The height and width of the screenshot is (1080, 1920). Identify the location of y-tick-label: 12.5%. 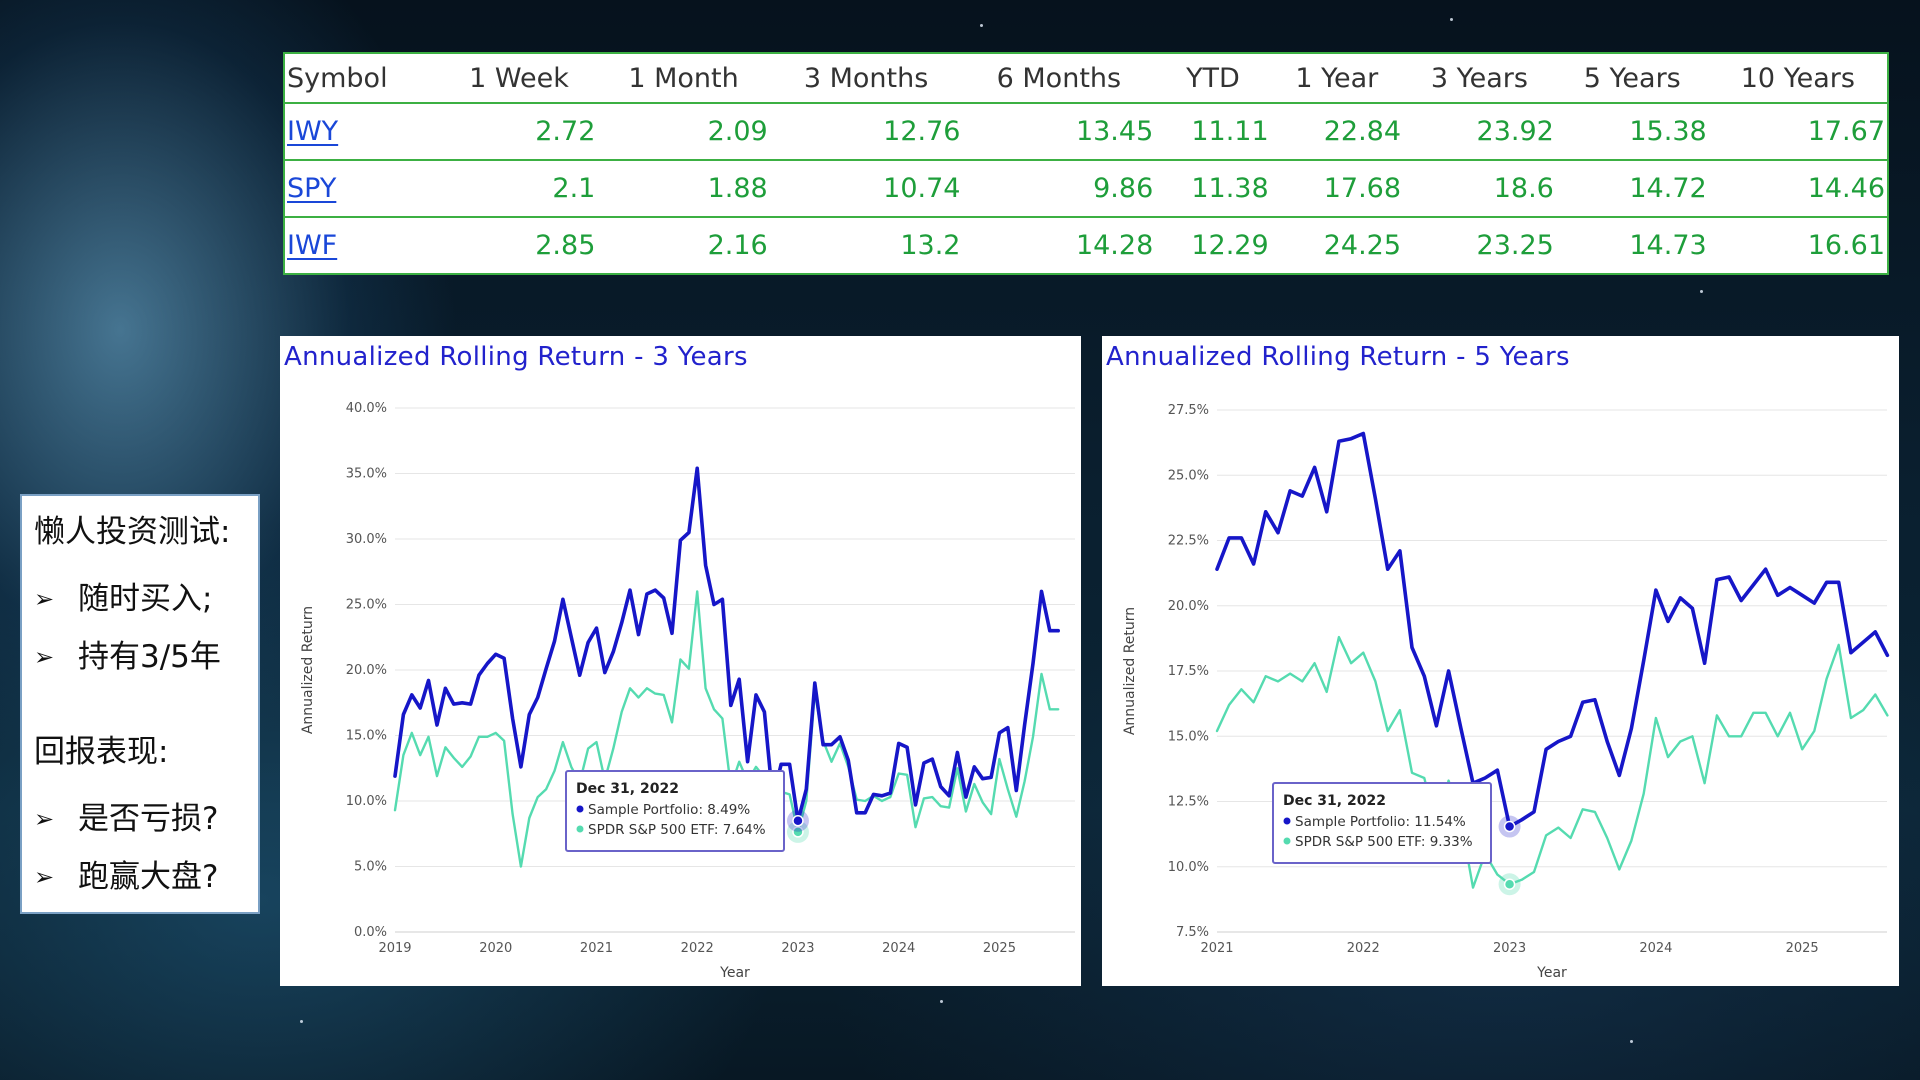
(1188, 802).